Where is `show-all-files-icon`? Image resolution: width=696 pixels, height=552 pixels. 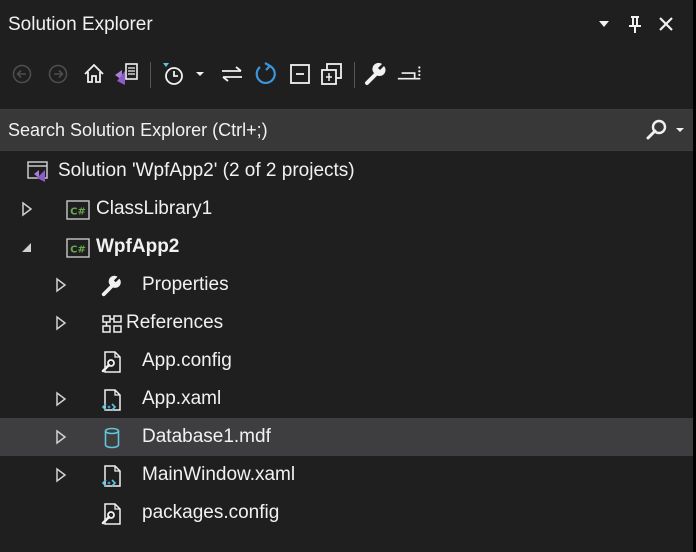 show-all-files-icon is located at coordinates (331, 74).